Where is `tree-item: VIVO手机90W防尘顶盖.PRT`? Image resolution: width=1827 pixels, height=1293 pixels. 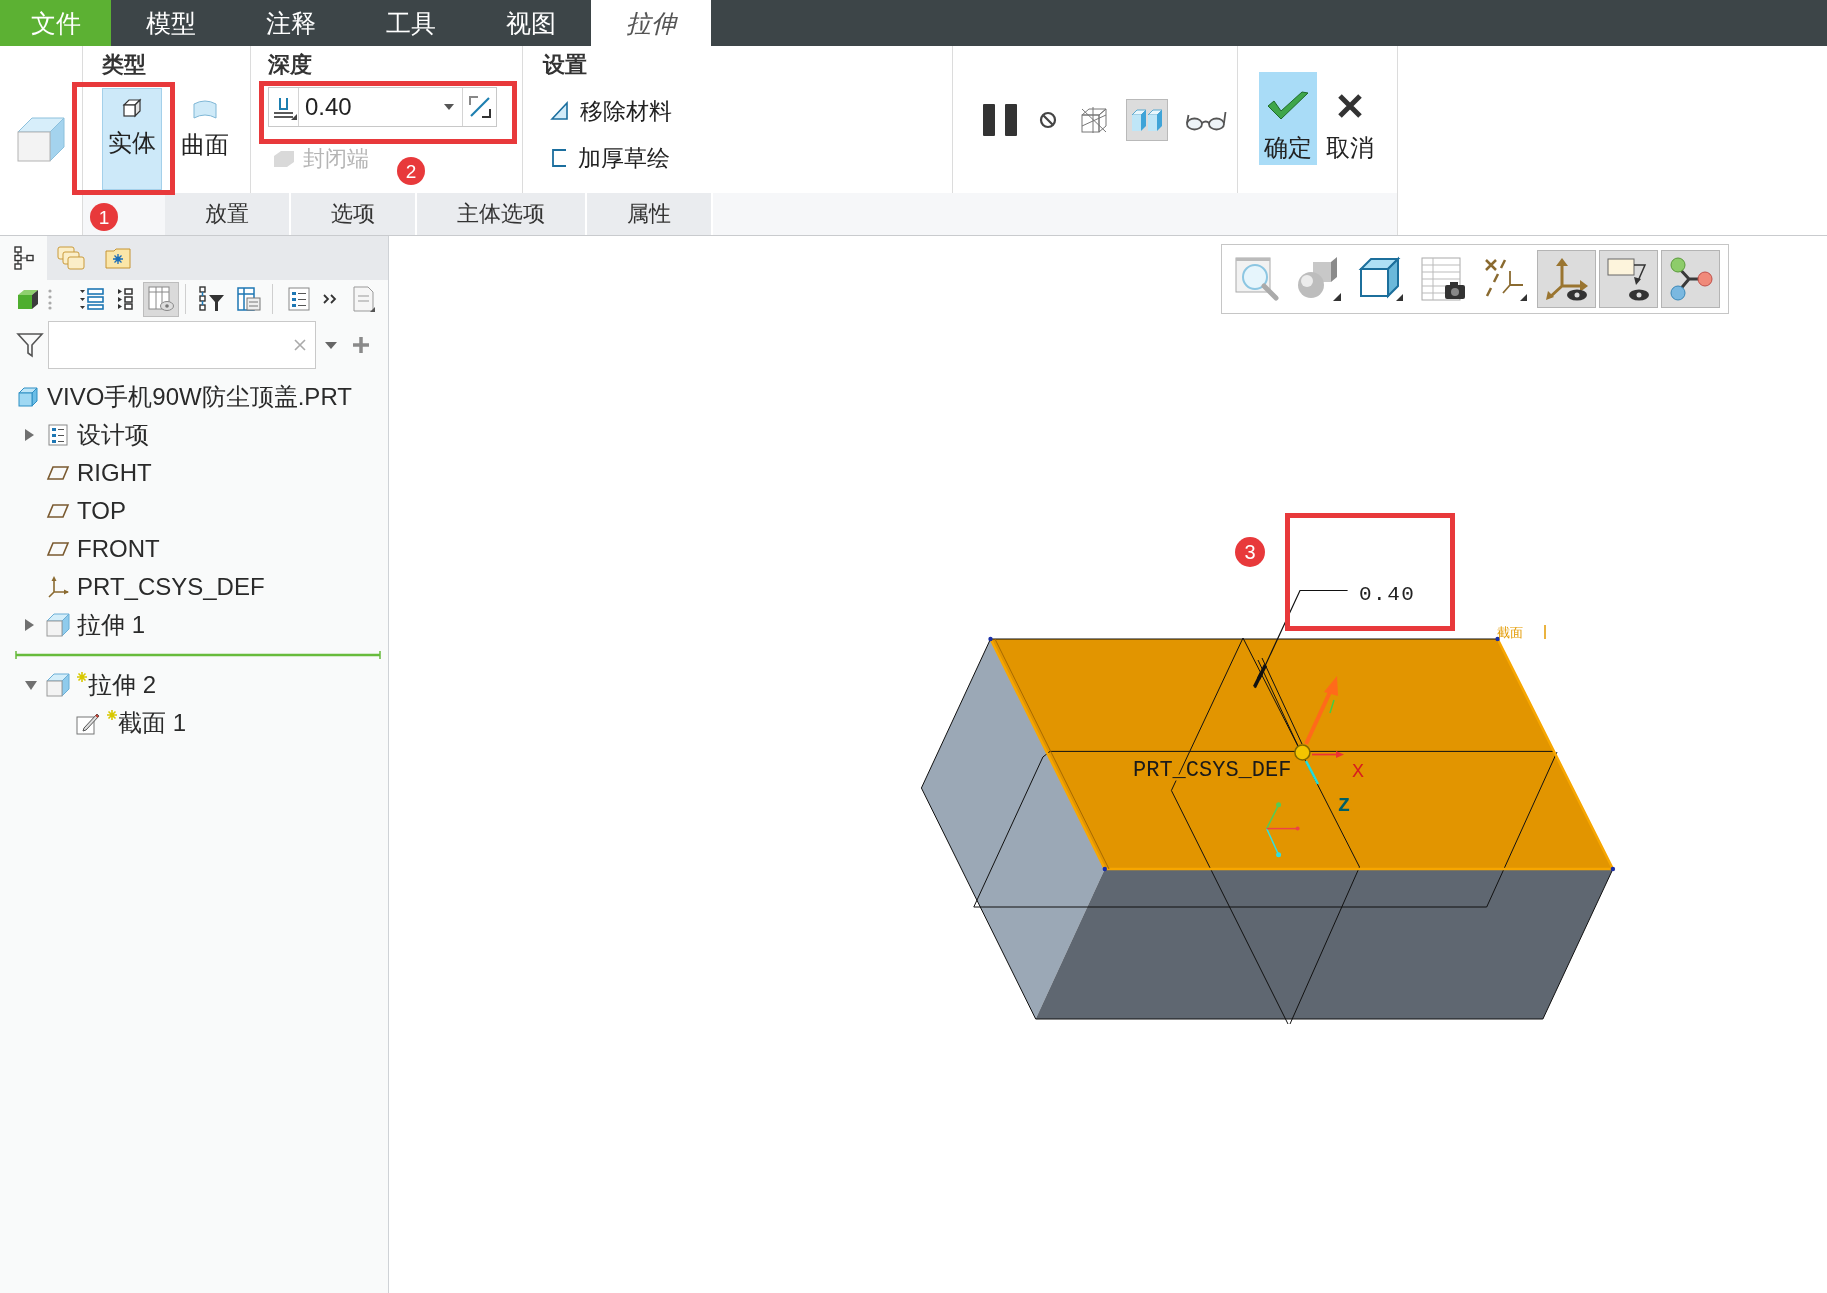
tree-item: VIVO手机90W防尘顶盖.PRT is located at coordinates (199, 397).